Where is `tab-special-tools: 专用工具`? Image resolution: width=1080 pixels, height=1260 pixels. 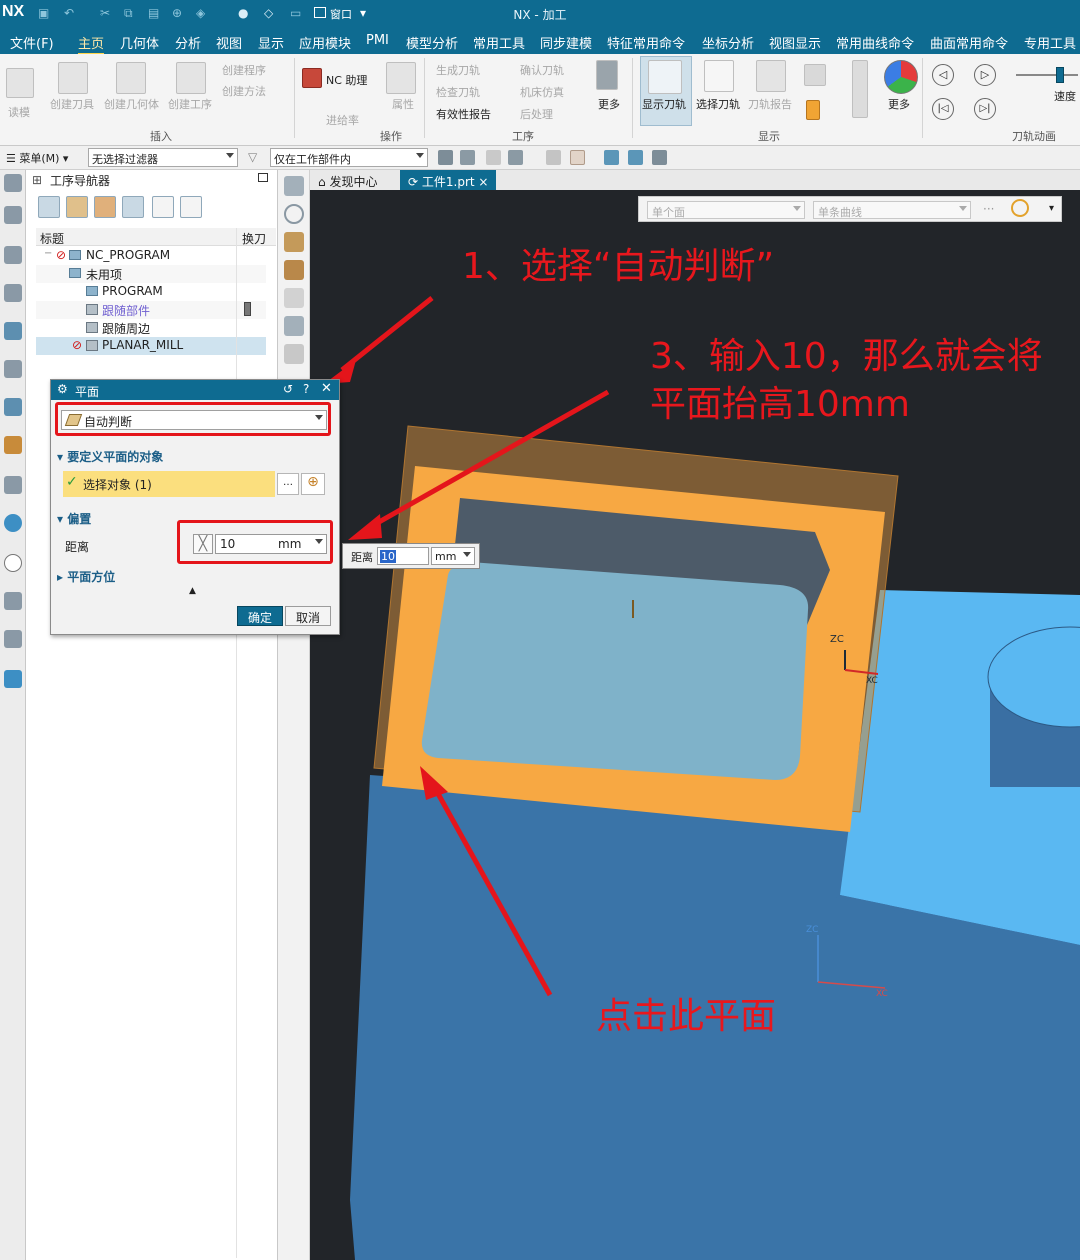 tab-special-tools: 专用工具 is located at coordinates (1050, 42).